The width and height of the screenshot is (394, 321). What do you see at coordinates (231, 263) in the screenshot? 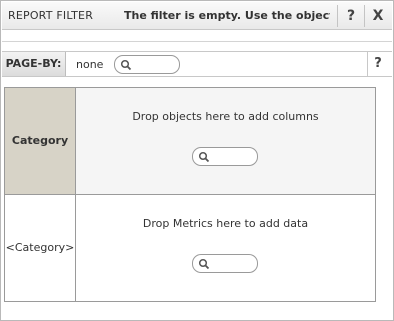
I see `metrics-search-input` at bounding box center [231, 263].